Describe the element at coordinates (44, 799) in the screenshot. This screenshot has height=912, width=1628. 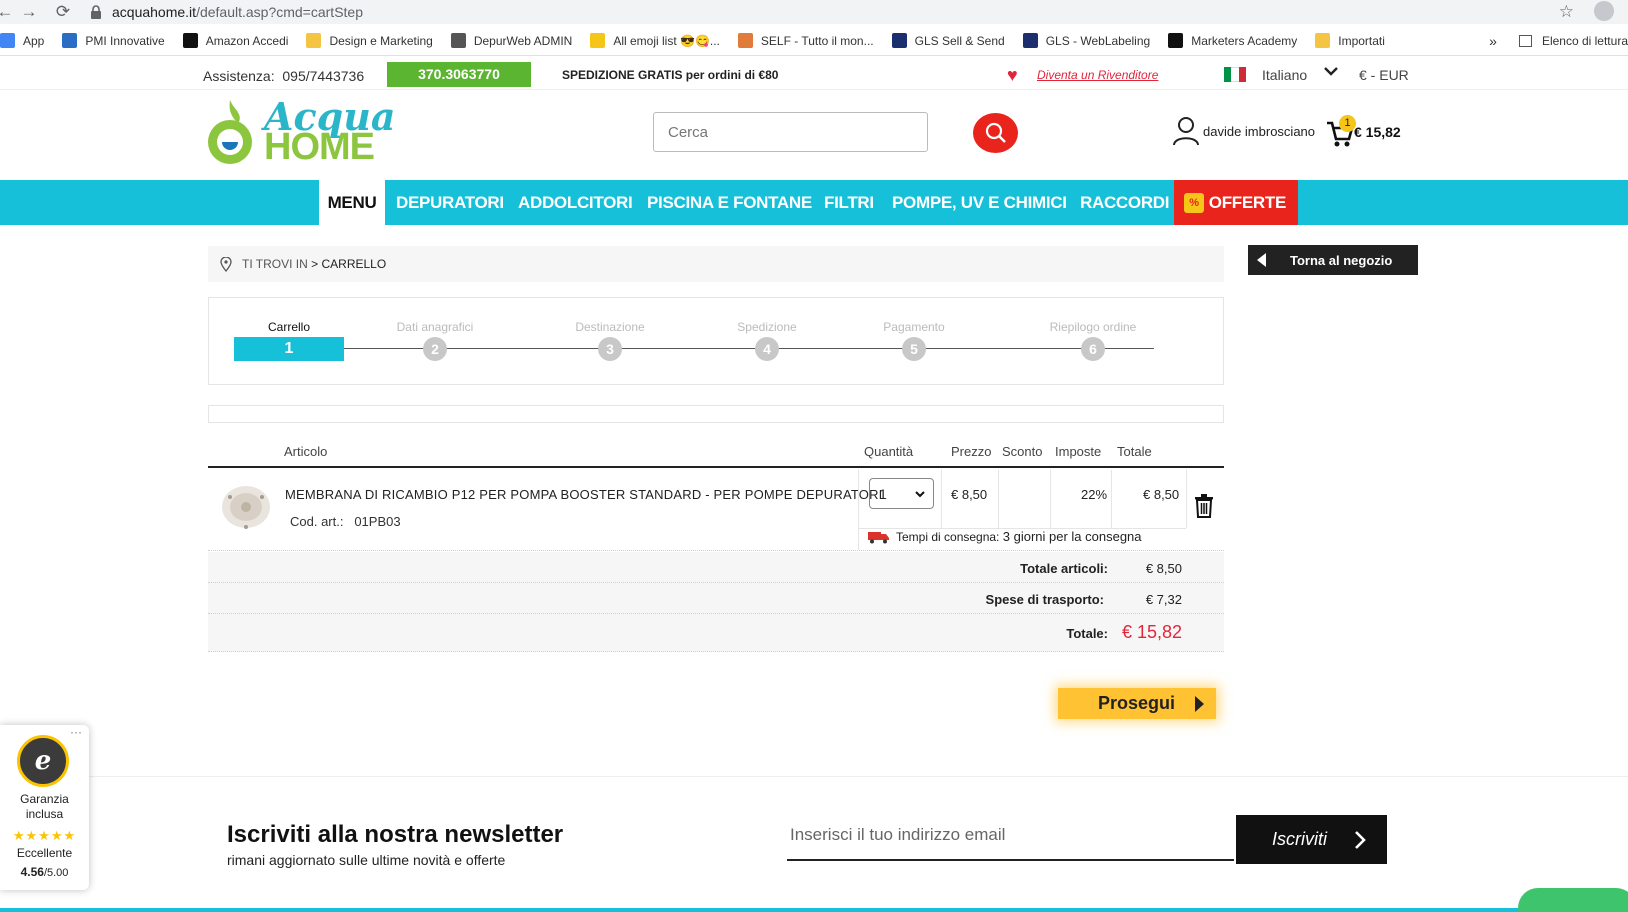
I see `guarantee-line1: Garanzia` at that location.